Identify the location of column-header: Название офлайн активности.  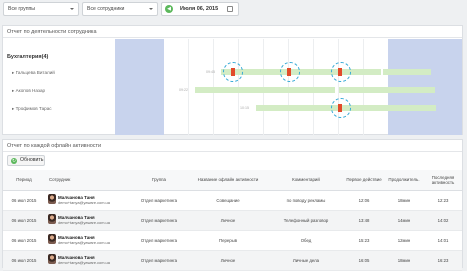
(228, 180).